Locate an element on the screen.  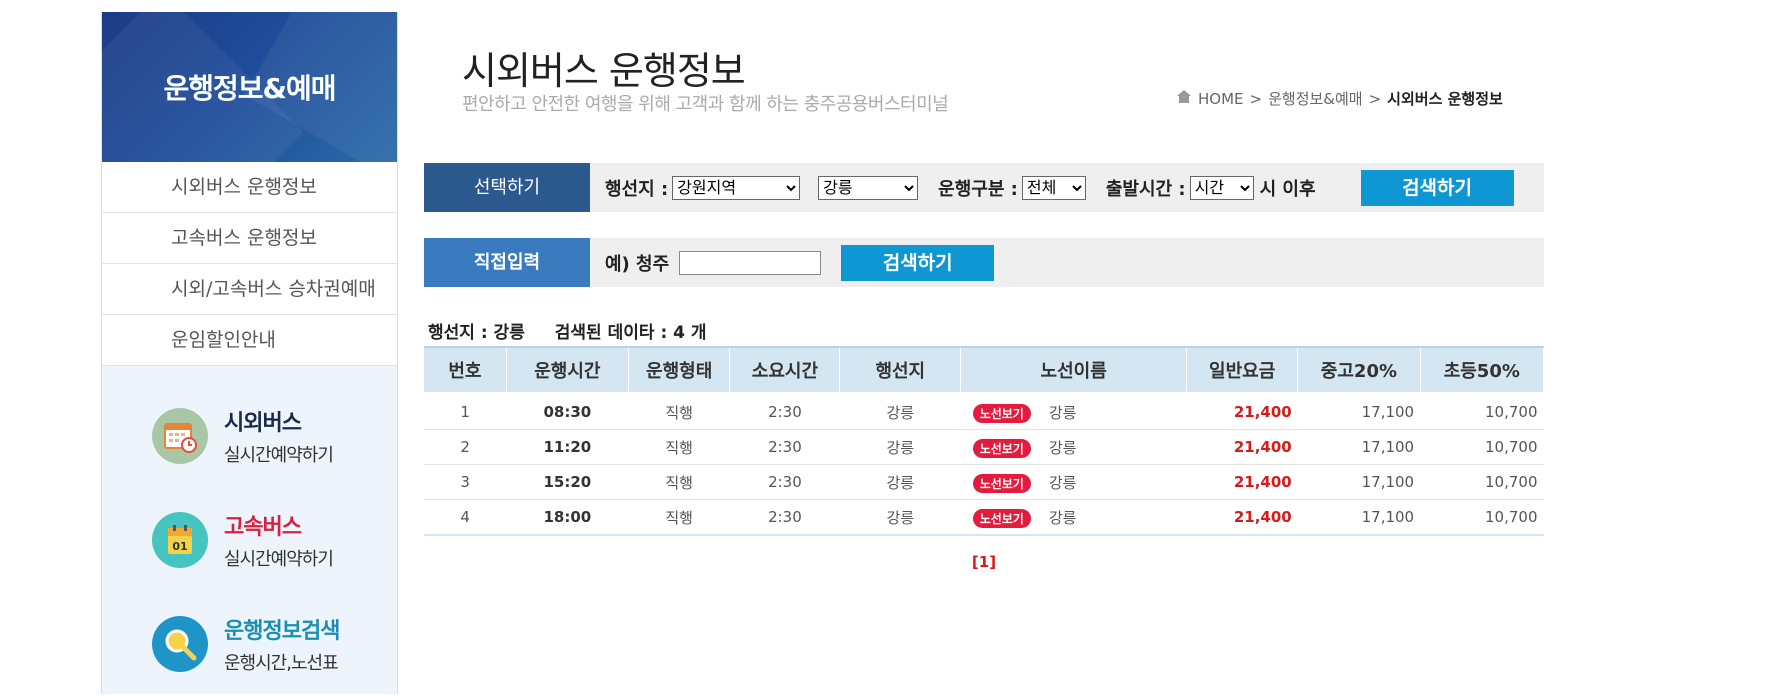
sidebar-header: 운행정보&예매 is located at coordinates (249, 87).